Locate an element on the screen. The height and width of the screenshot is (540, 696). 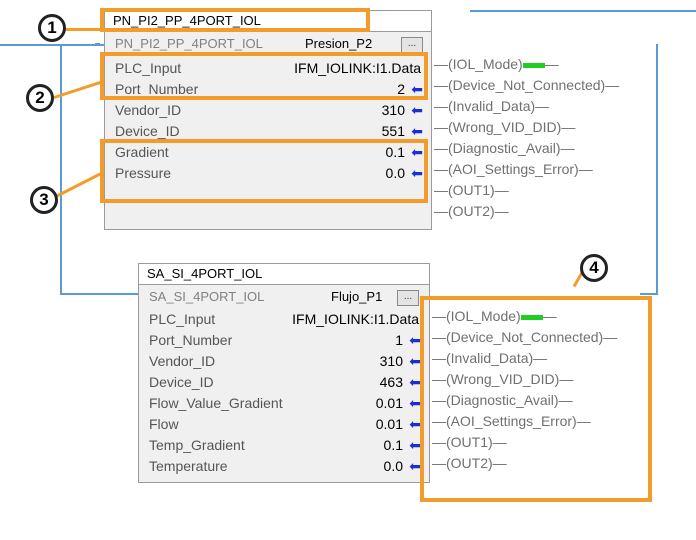
output-label: (OUT2) is located at coordinates (471, 211).